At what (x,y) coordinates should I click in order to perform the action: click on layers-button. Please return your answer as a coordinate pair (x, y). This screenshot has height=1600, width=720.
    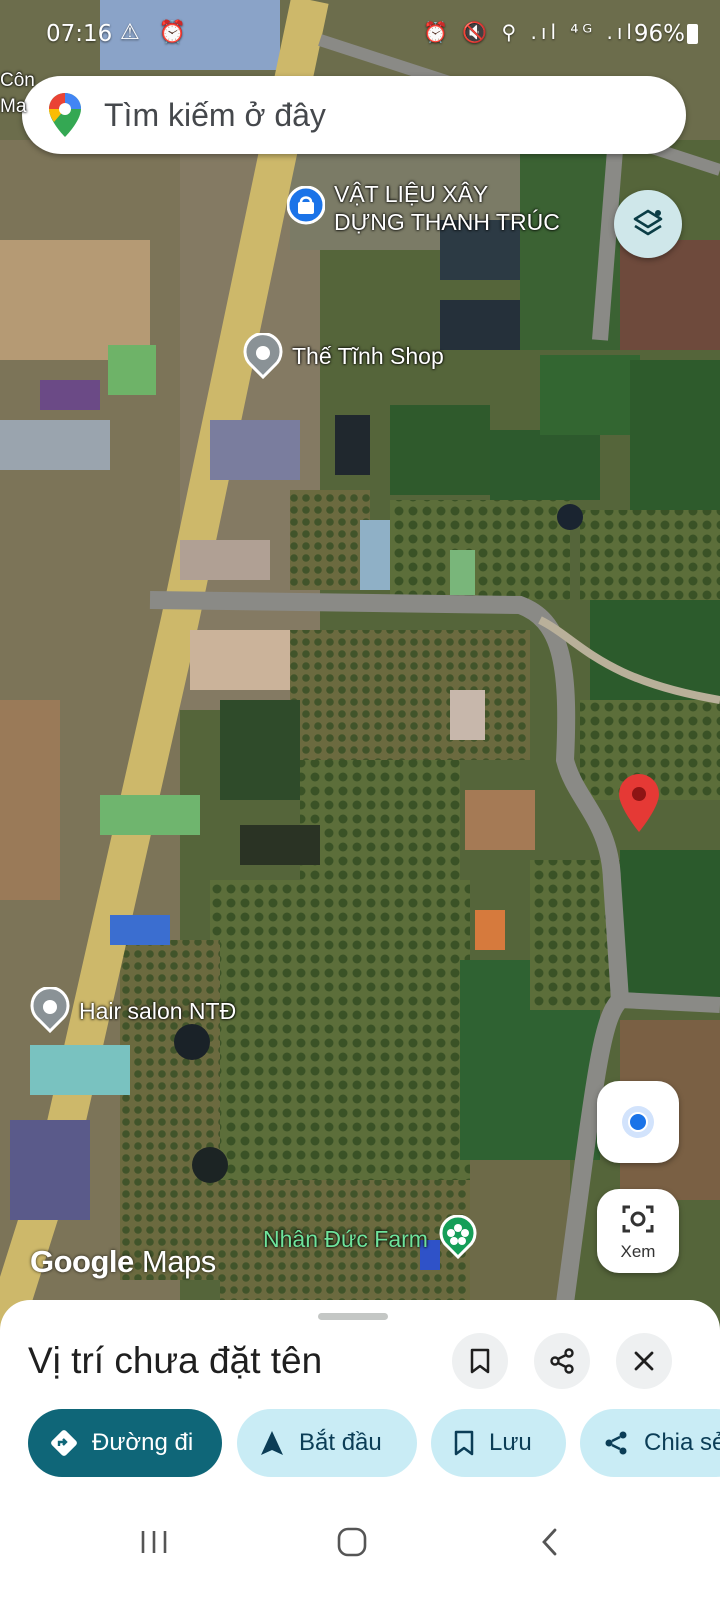
    Looking at the image, I should click on (648, 224).